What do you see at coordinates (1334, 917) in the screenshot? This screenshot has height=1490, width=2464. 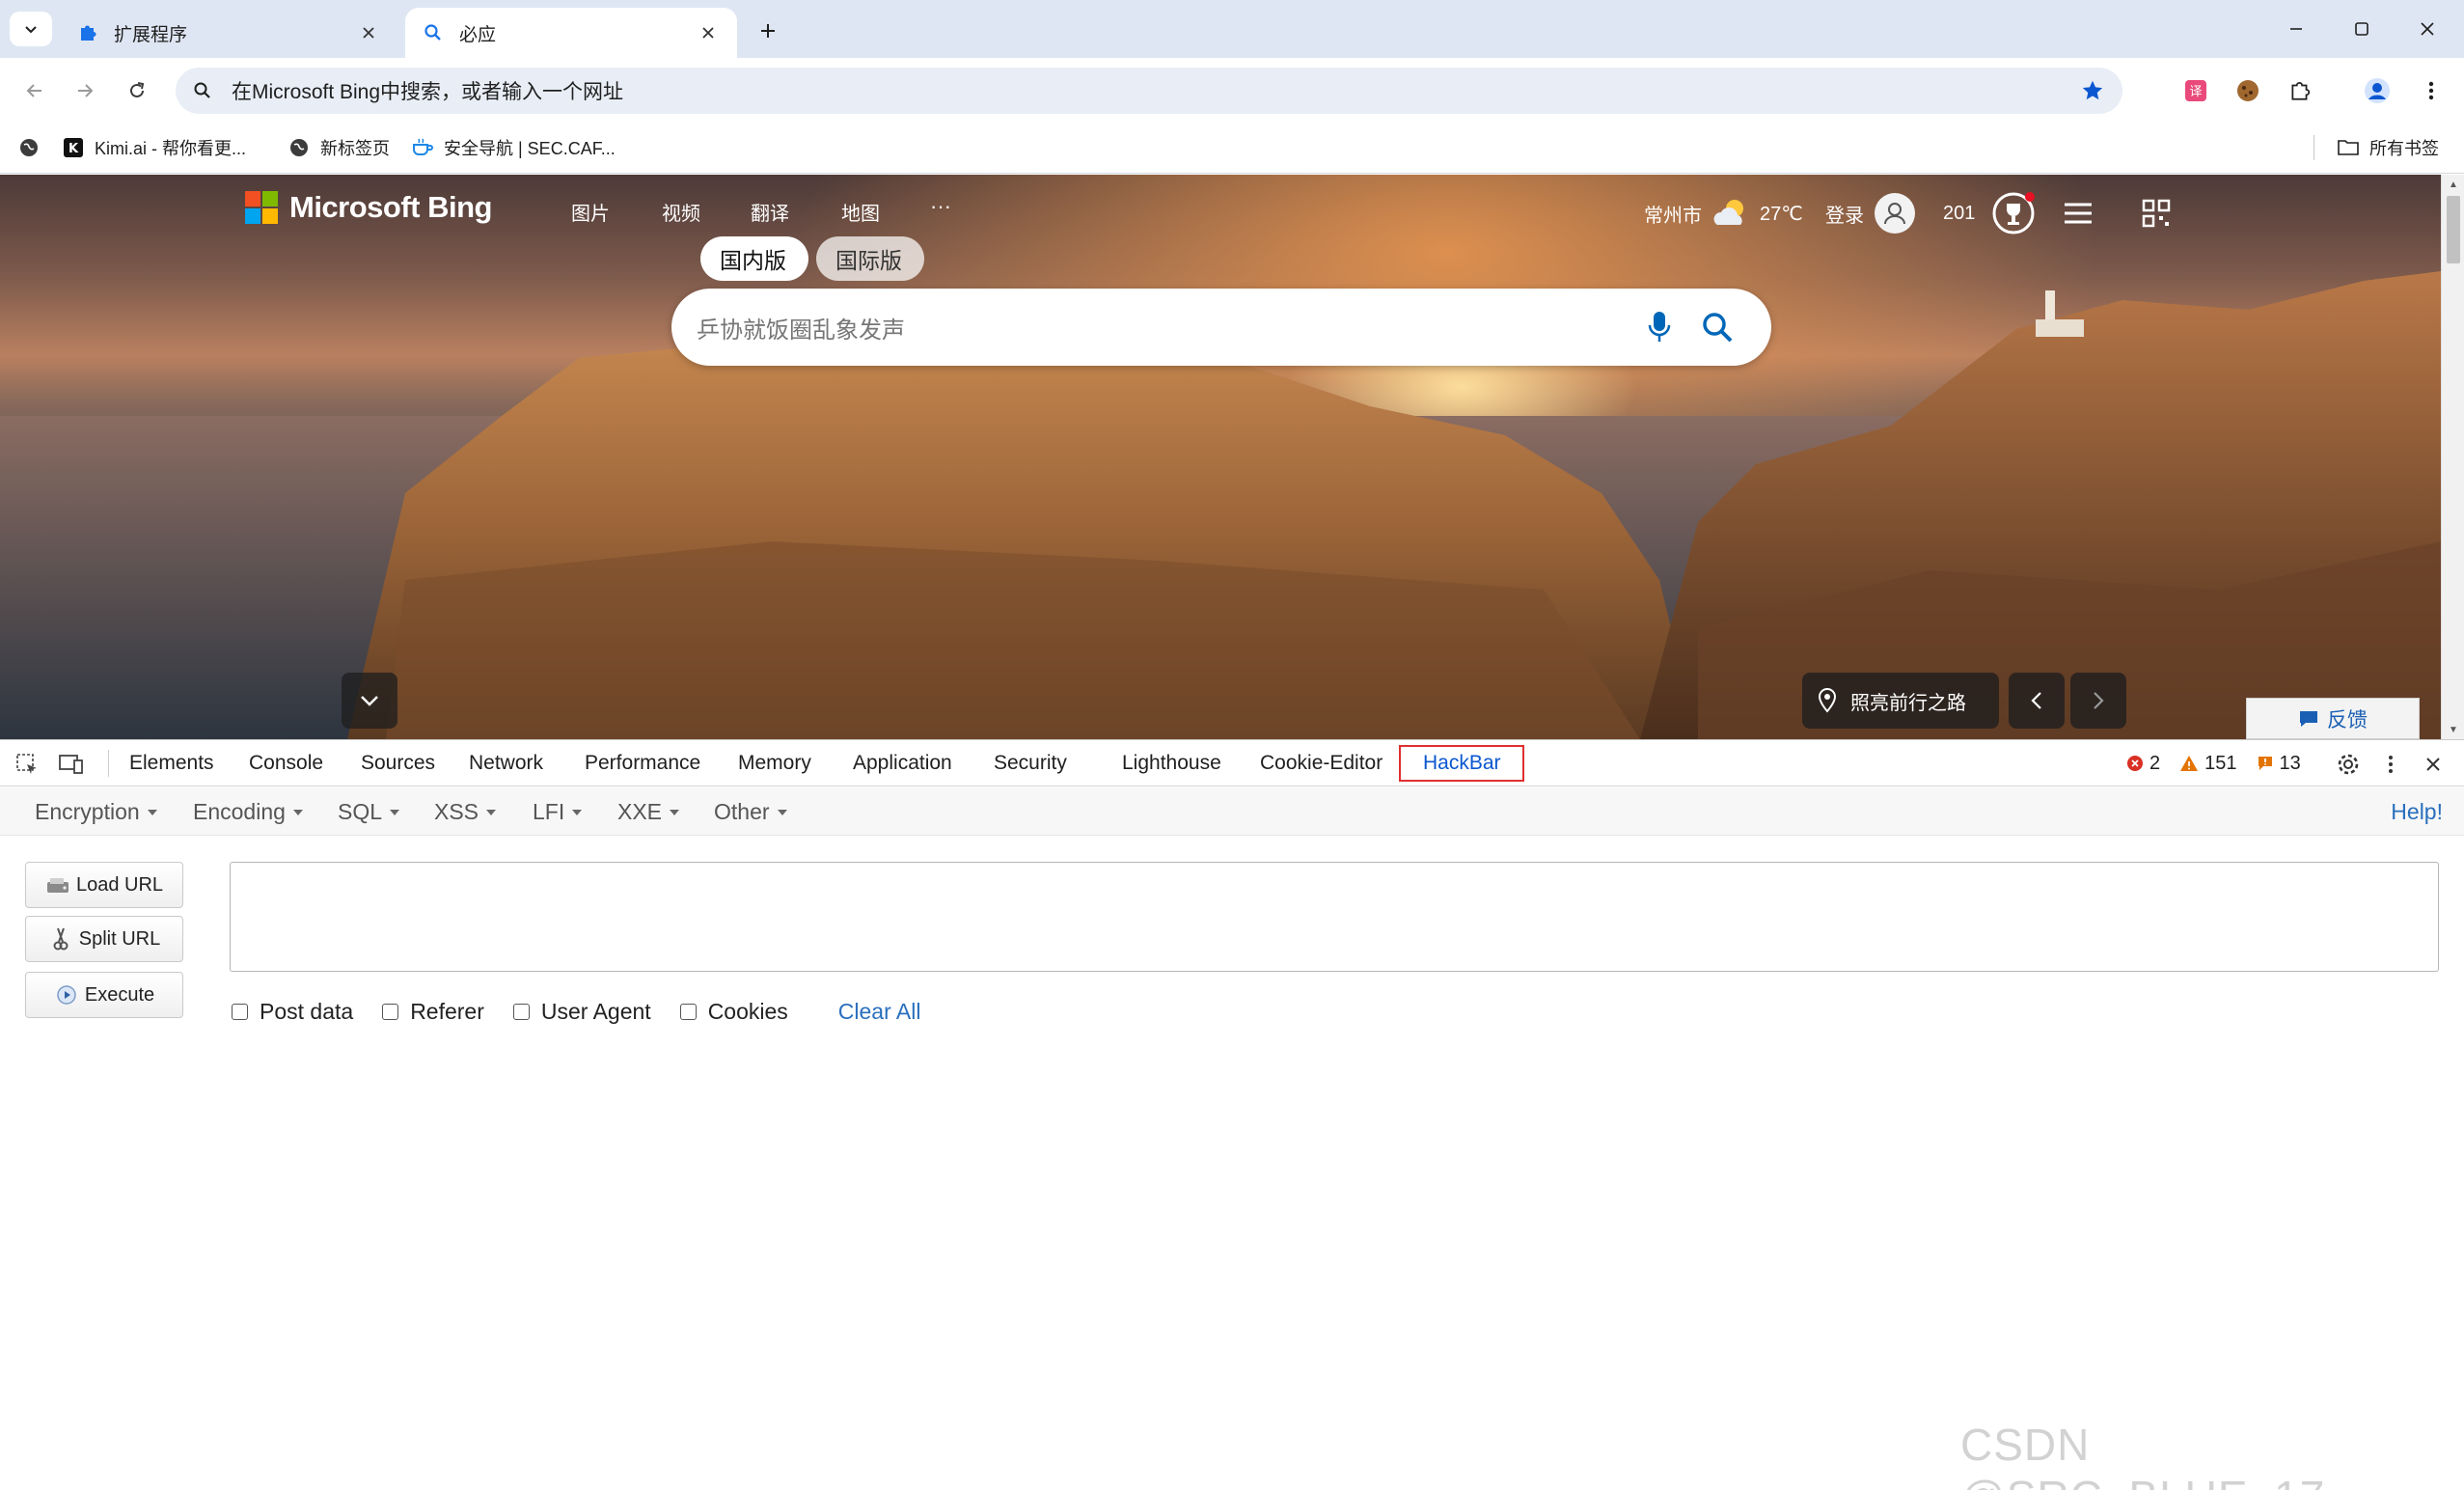 I see `url-textarea` at bounding box center [1334, 917].